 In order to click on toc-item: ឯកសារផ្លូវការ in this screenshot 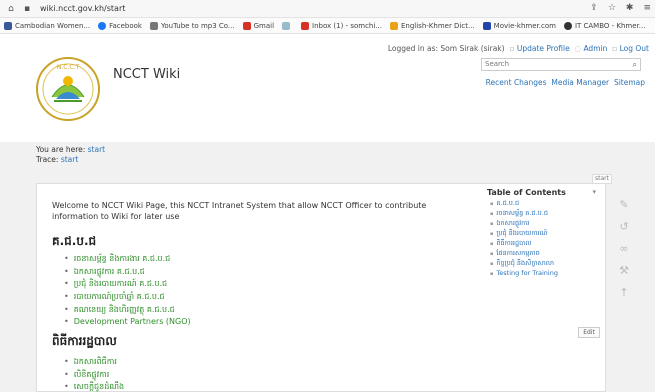, I will do `click(546, 224)`.